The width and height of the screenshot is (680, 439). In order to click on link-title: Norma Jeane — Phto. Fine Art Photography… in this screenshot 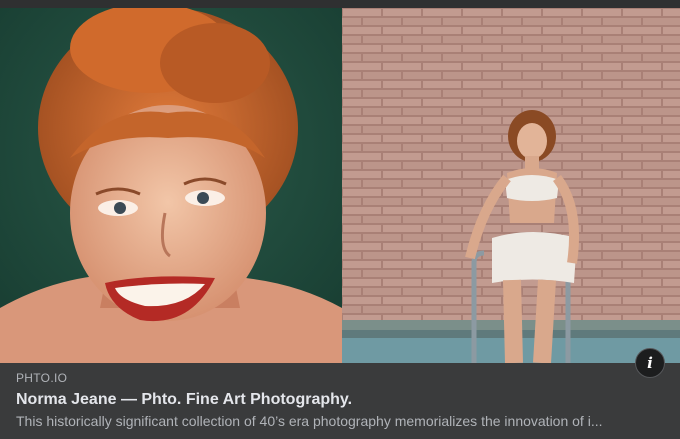, I will do `click(326, 400)`.